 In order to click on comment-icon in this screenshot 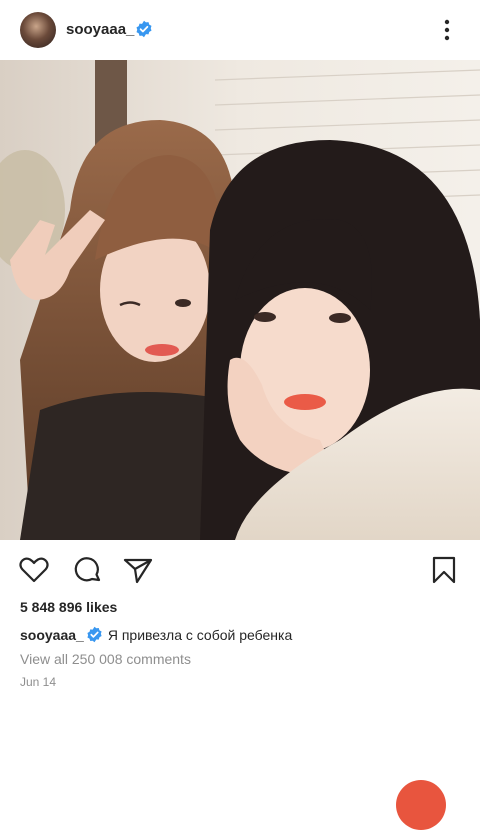, I will do `click(88, 570)`.